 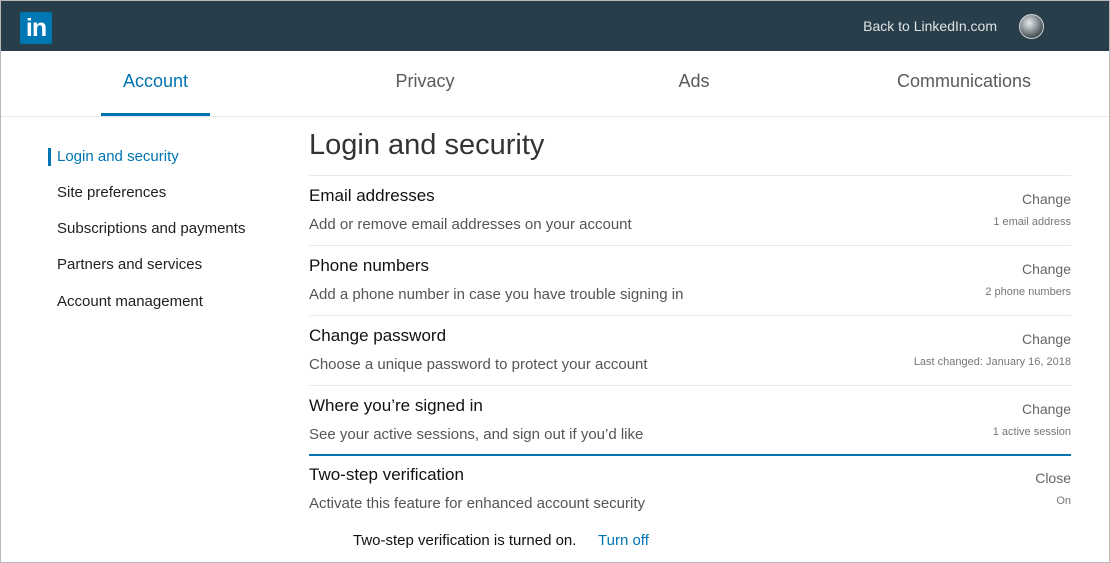 I want to click on back-to-linkedin-link: Back to LinkedIn.com, so click(x=930, y=26).